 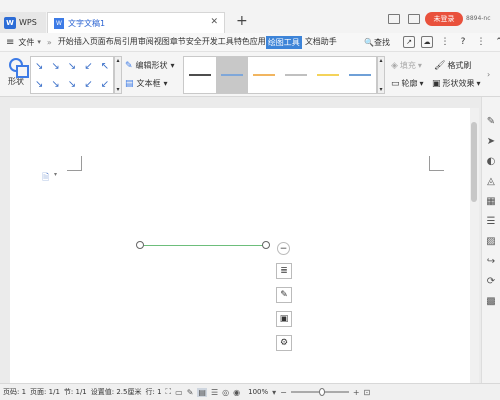 I want to click on zoom-slider, so click(x=319, y=392).